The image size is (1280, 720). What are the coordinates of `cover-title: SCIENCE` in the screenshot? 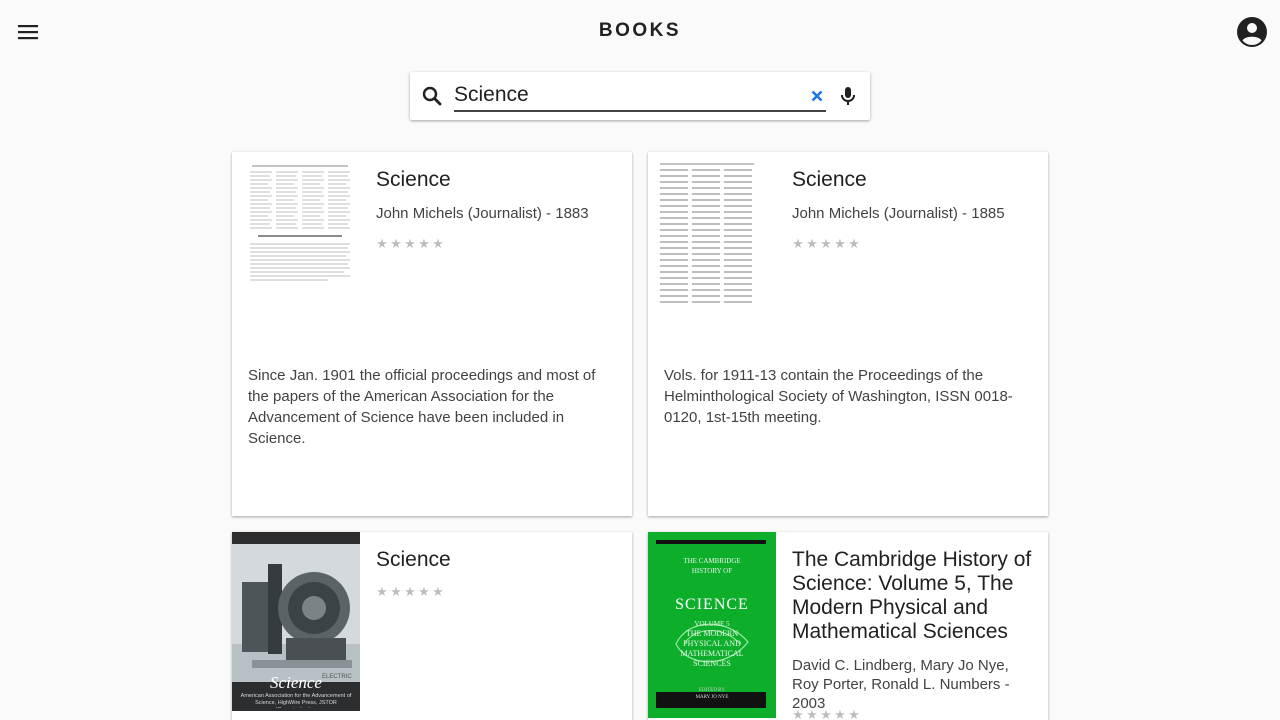 It's located at (712, 604).